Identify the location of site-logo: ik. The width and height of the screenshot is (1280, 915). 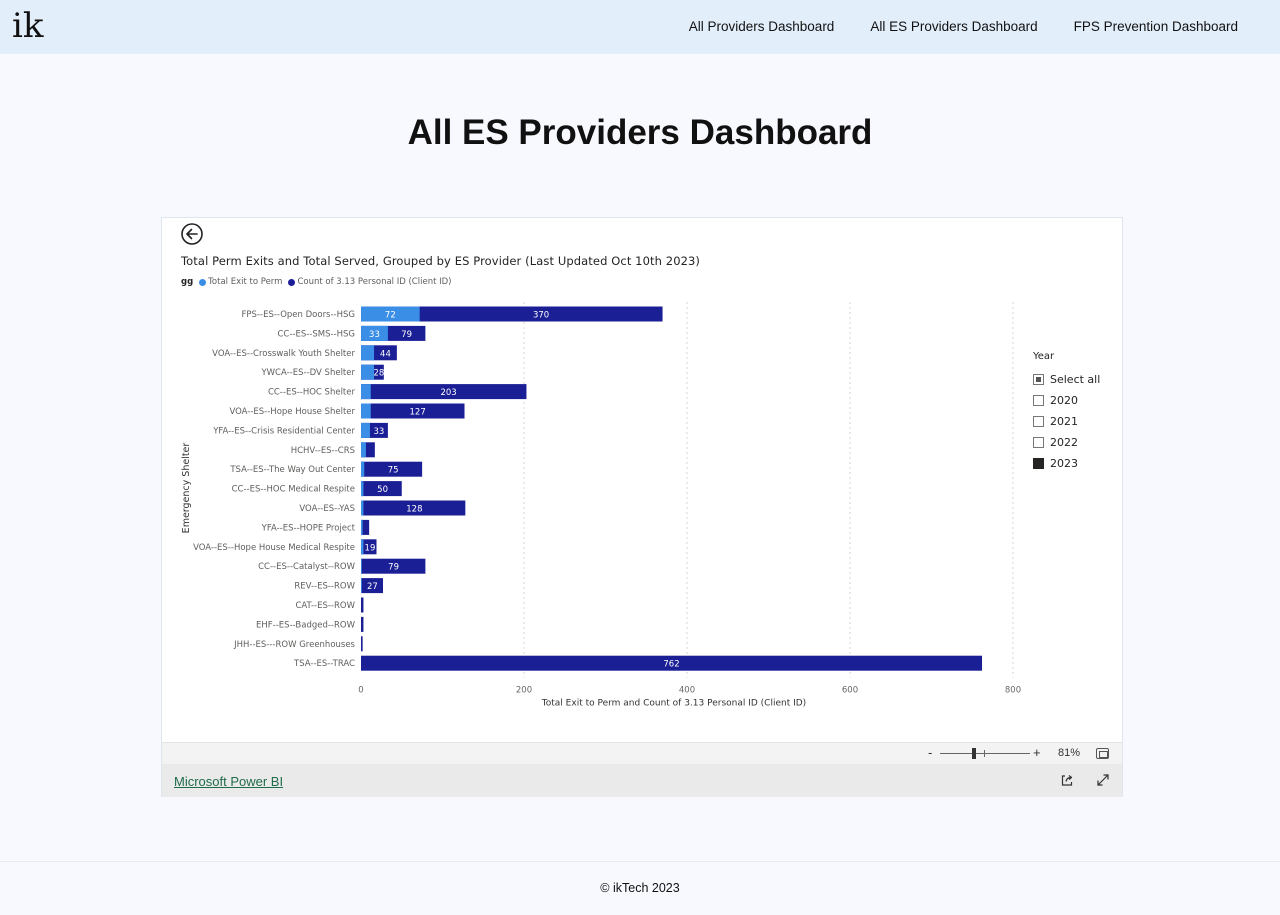
(27, 26).